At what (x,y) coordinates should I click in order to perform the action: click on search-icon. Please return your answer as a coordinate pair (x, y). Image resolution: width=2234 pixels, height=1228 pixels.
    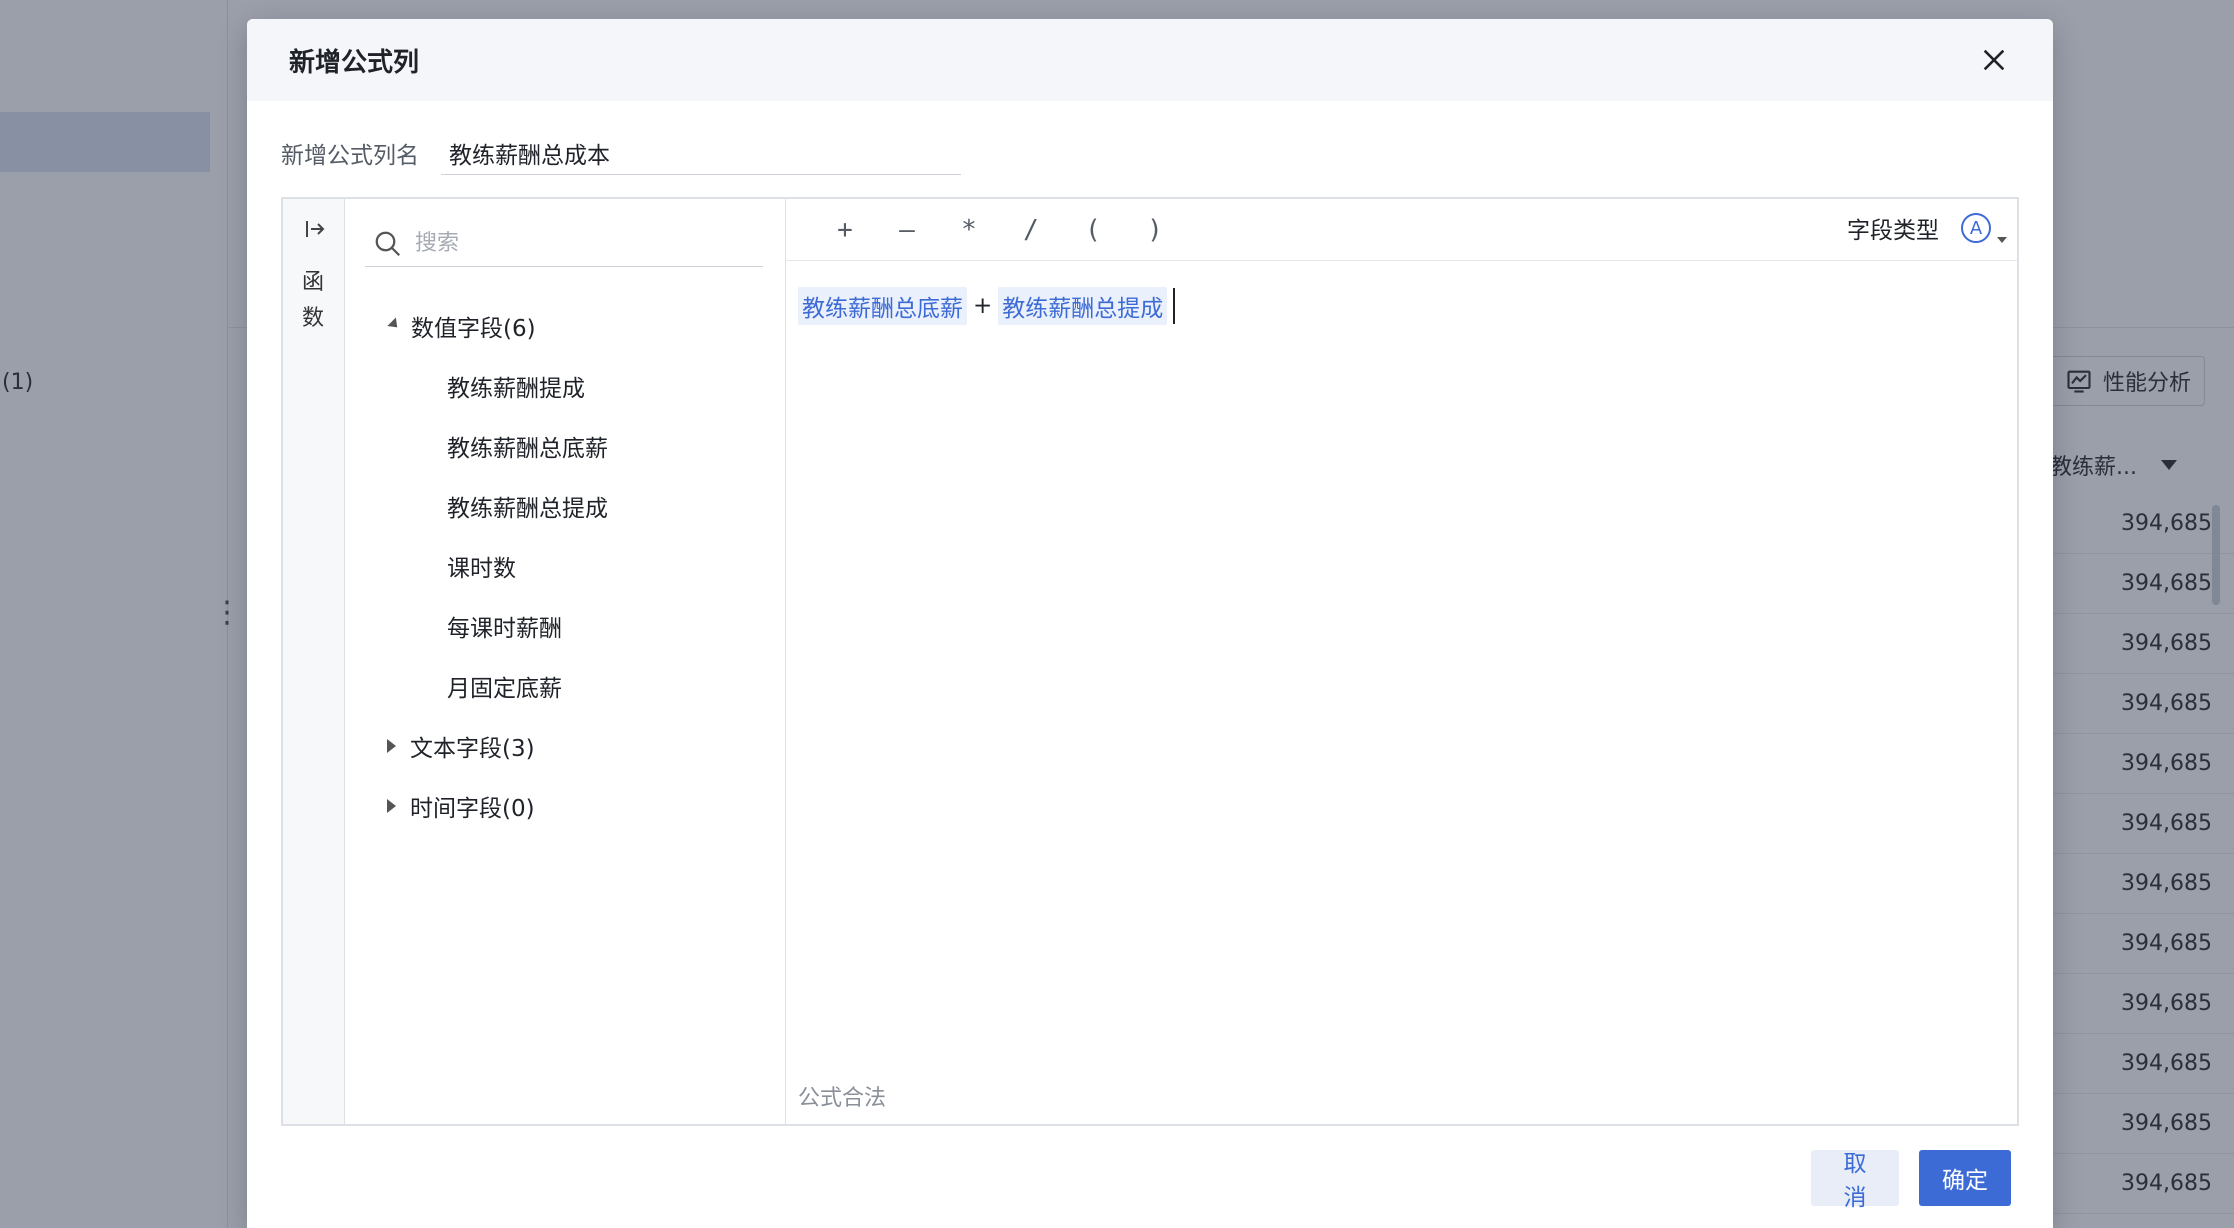
    Looking at the image, I should click on (388, 243).